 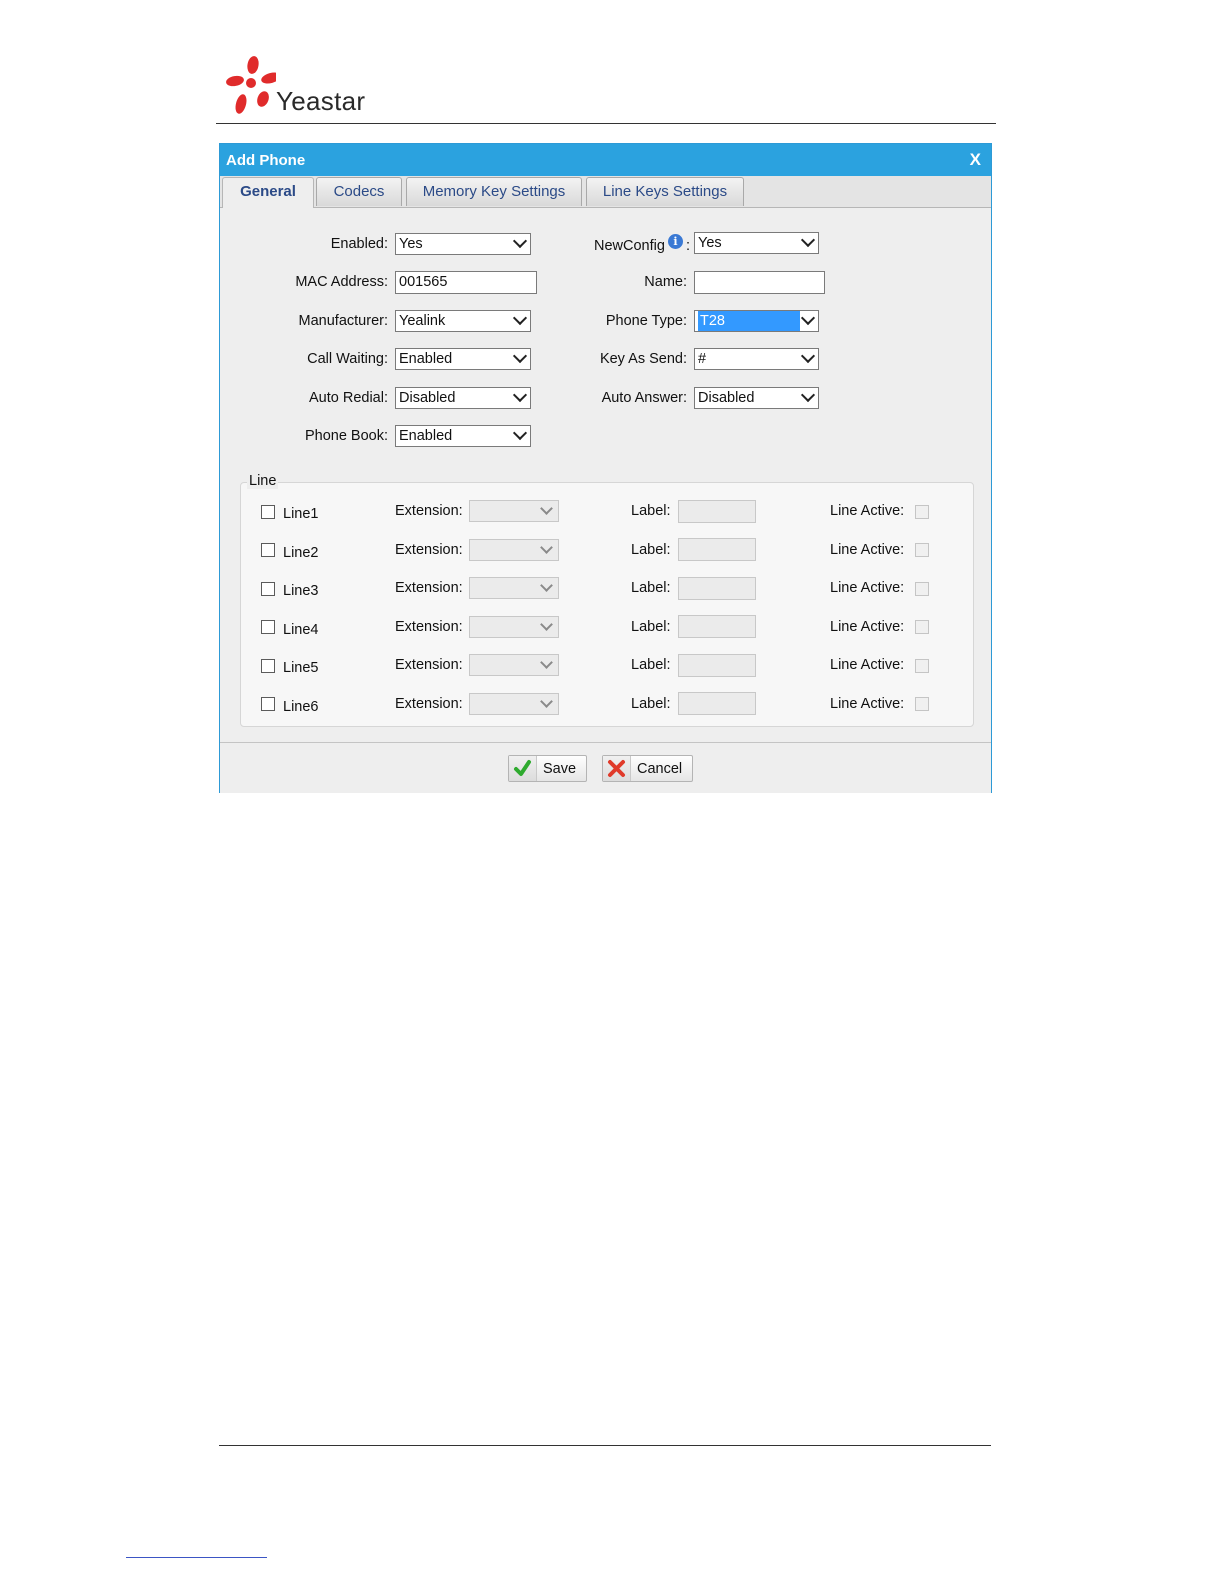 What do you see at coordinates (756, 243) in the screenshot?
I see `newconfig-select: Yes` at bounding box center [756, 243].